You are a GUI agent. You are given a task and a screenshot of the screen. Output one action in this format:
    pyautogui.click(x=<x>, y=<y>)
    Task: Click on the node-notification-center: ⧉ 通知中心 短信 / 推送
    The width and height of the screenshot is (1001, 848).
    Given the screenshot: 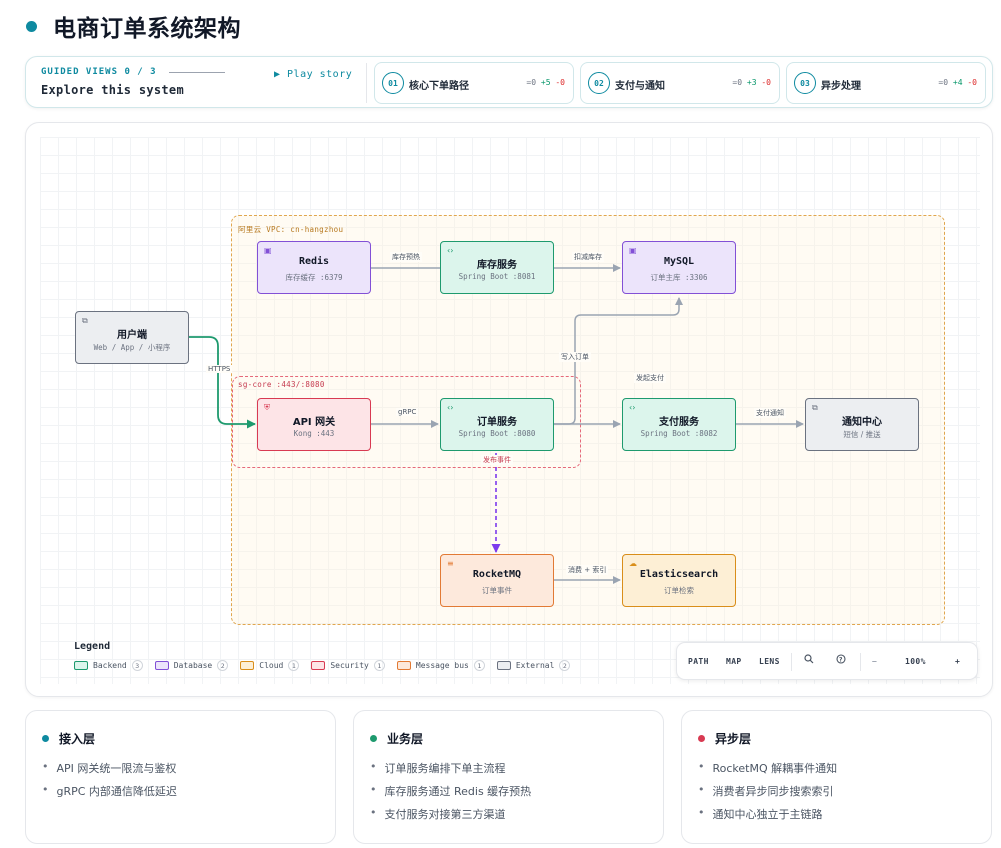 What is the action you would take?
    pyautogui.click(x=862, y=424)
    